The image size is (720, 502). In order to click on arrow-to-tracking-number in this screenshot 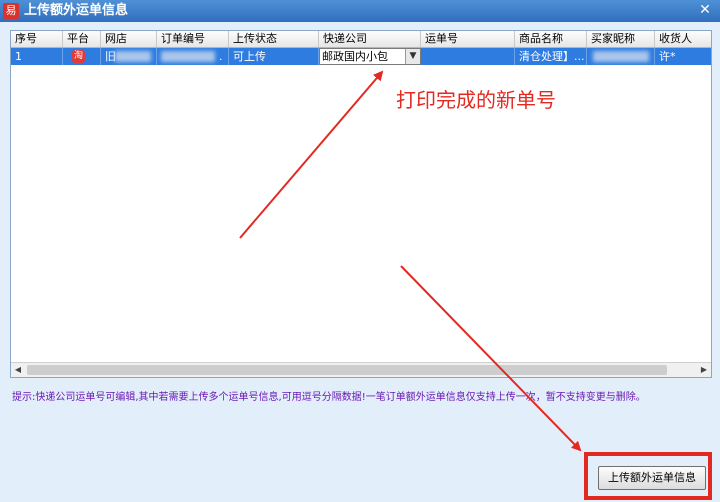, I will do `click(311, 154)`.